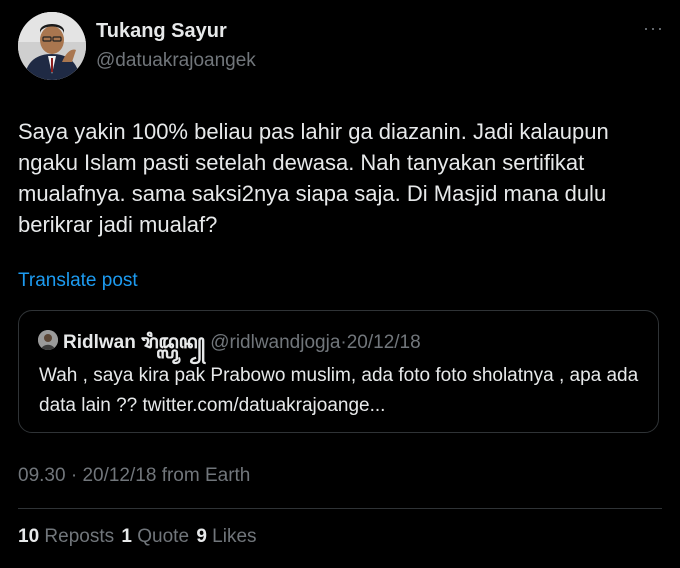 This screenshot has width=680, height=568. Describe the element at coordinates (340, 508) in the screenshot. I see `divider` at that location.